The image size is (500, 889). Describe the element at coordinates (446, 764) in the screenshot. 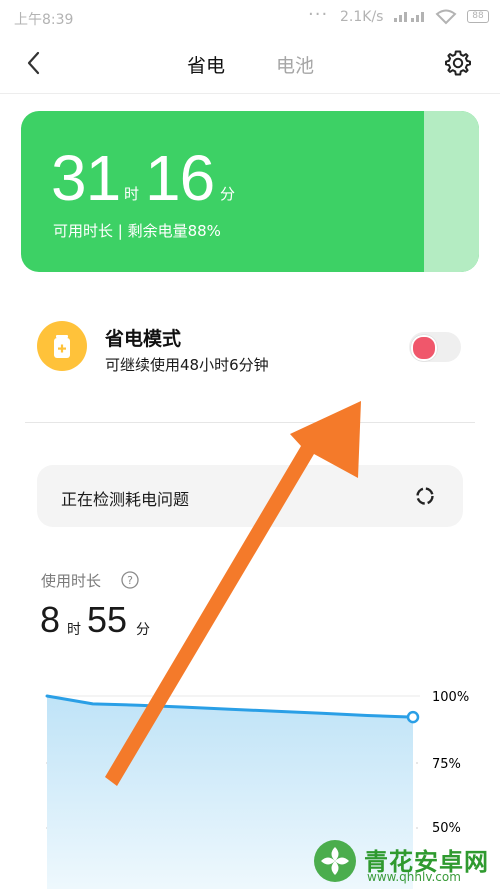

I see `tick-label-75: 75%` at that location.